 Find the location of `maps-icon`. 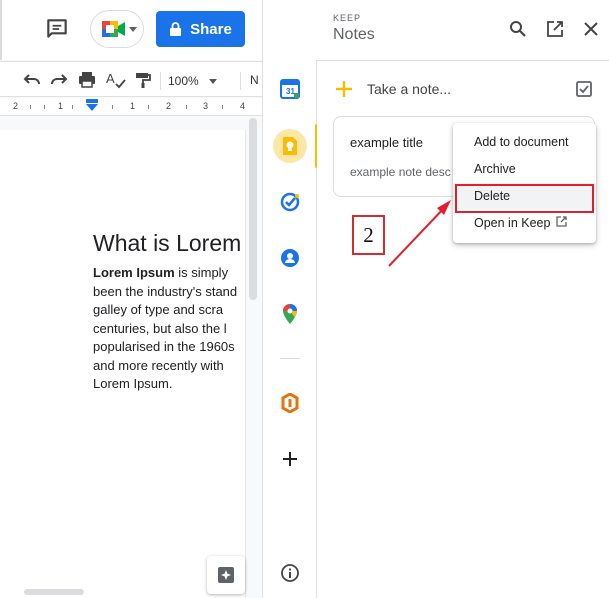

maps-icon is located at coordinates (290, 314).